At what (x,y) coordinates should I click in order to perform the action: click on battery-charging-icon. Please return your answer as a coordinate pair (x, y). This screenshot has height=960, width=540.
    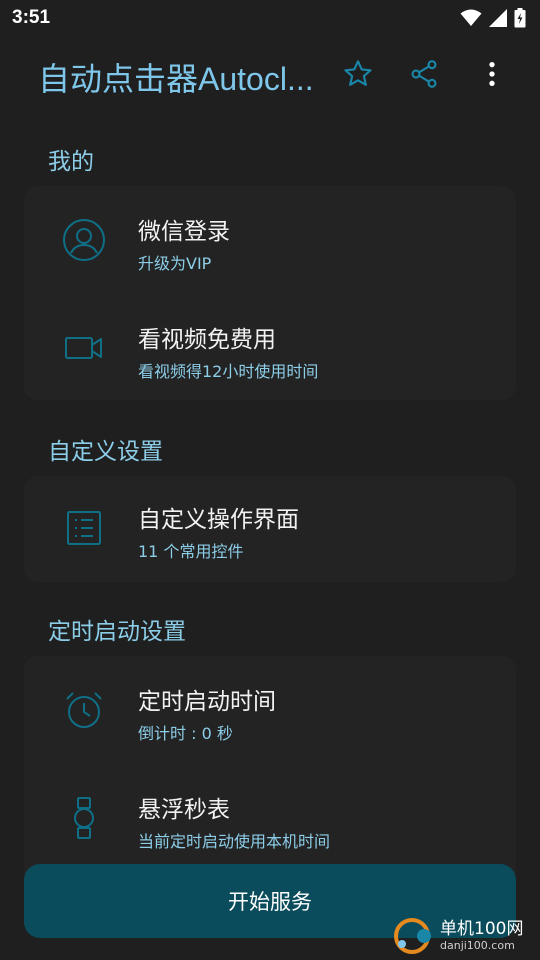
    Looking at the image, I should click on (520, 18).